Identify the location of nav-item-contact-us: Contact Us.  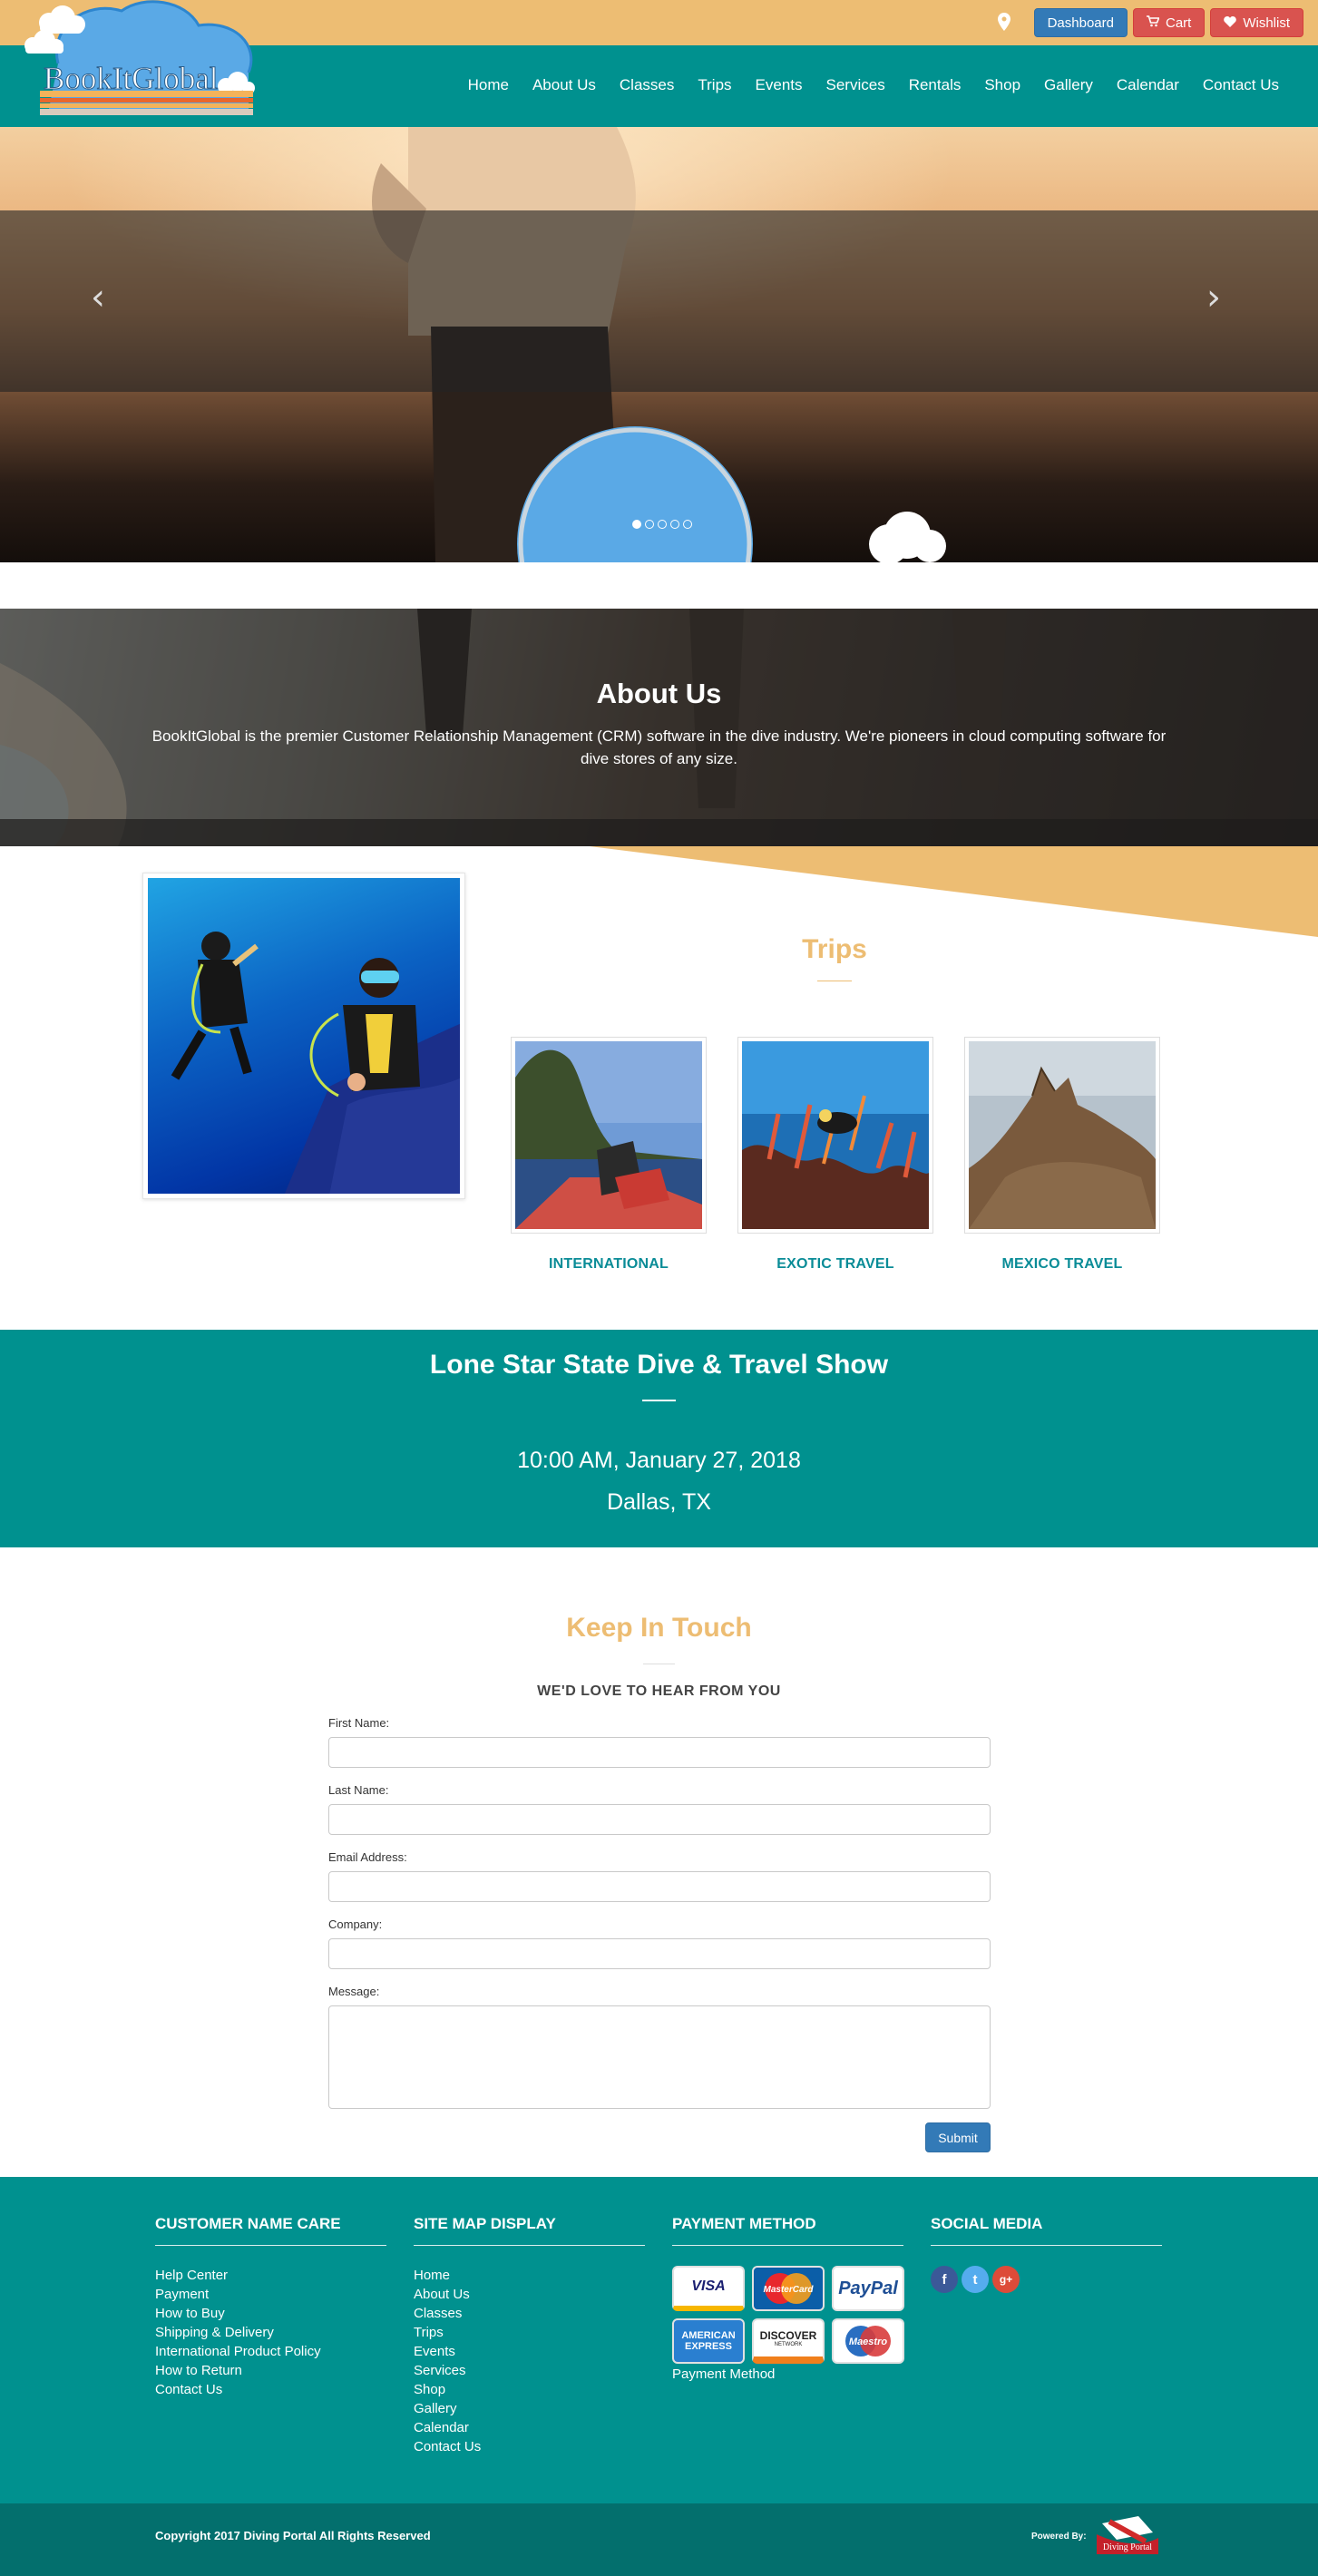
(1241, 85).